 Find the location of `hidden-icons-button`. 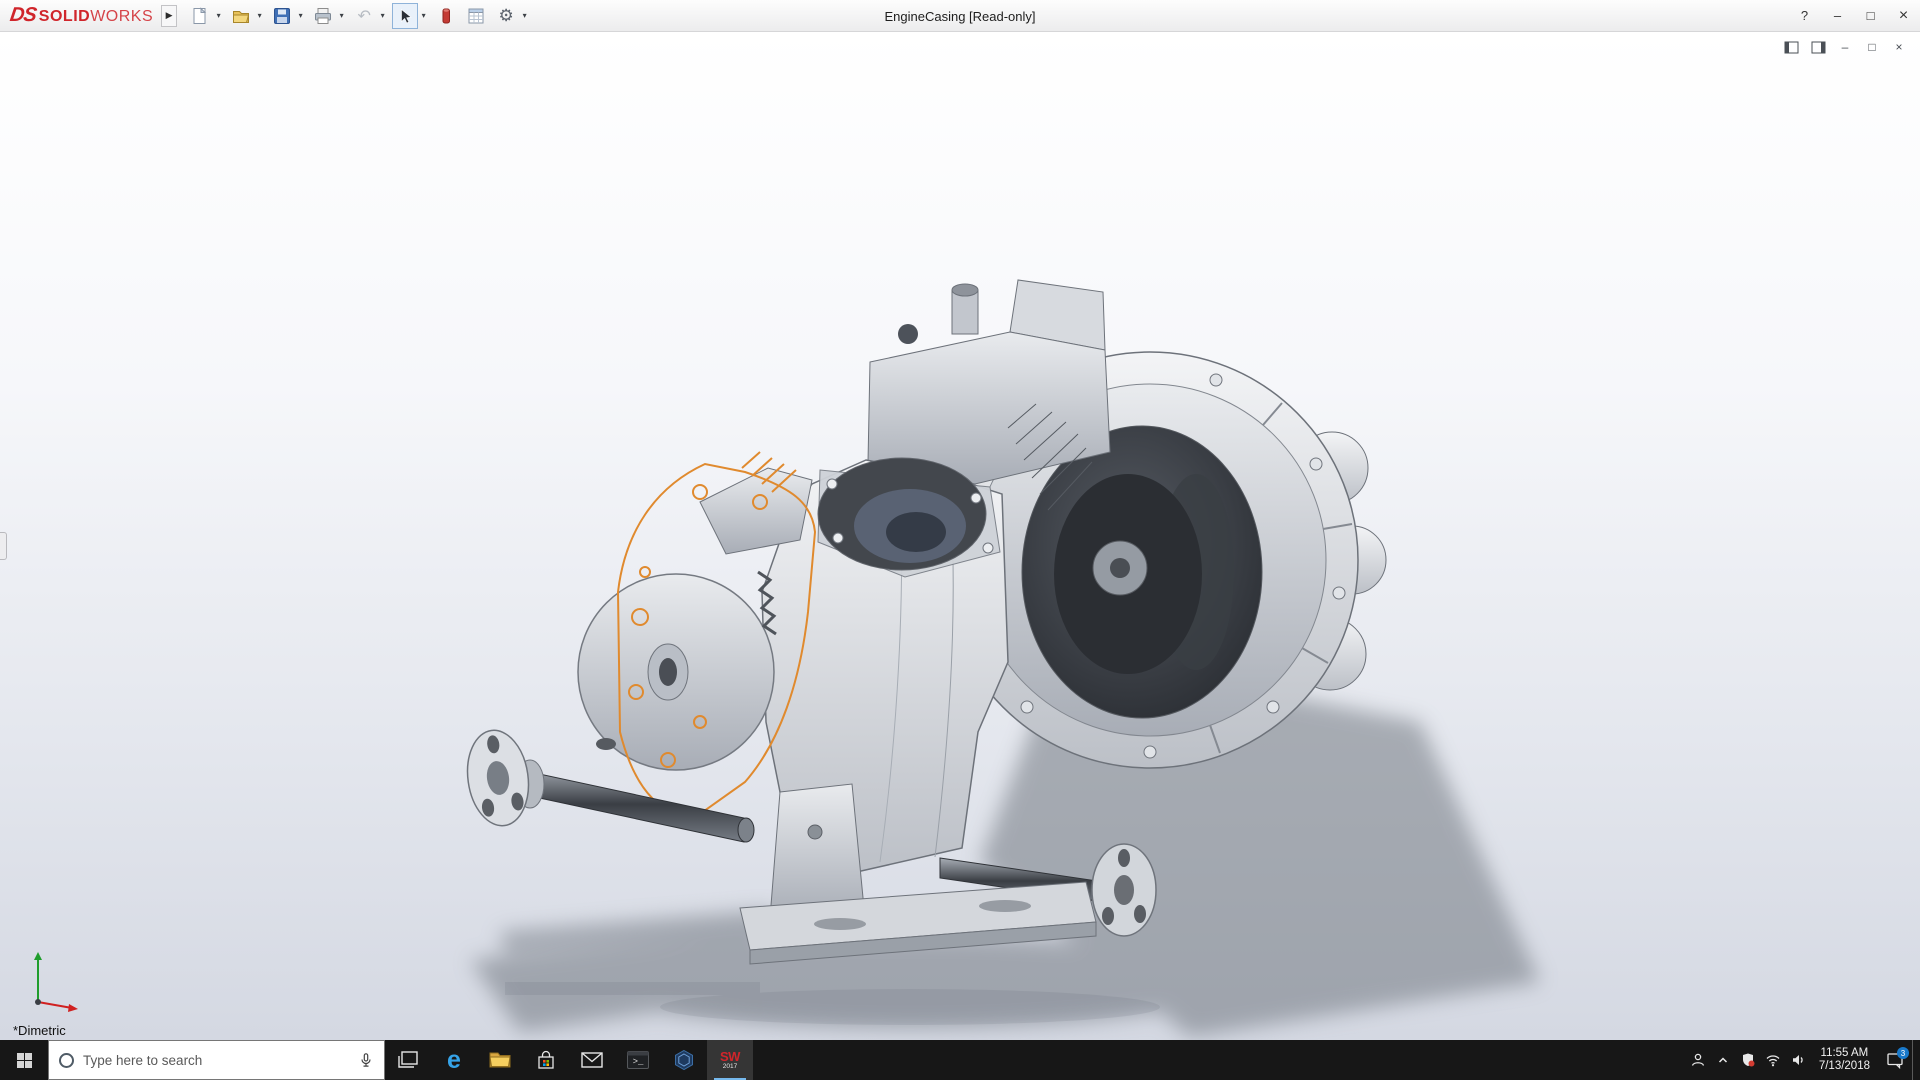

hidden-icons-button is located at coordinates (1723, 1060).